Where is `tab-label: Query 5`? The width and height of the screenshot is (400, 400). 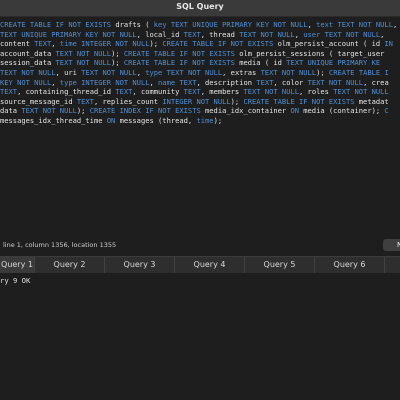 tab-label: Query 5 is located at coordinates (279, 264).